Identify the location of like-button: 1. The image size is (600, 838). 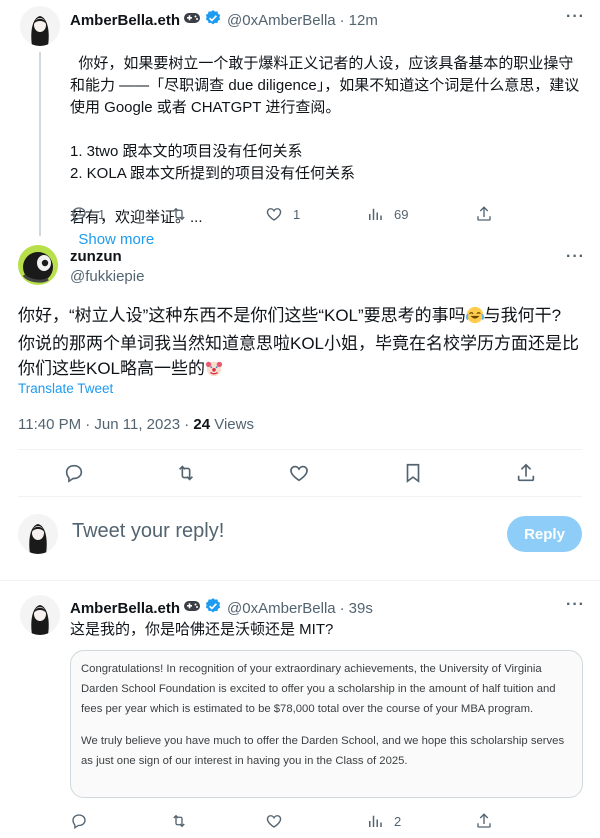
(282, 214).